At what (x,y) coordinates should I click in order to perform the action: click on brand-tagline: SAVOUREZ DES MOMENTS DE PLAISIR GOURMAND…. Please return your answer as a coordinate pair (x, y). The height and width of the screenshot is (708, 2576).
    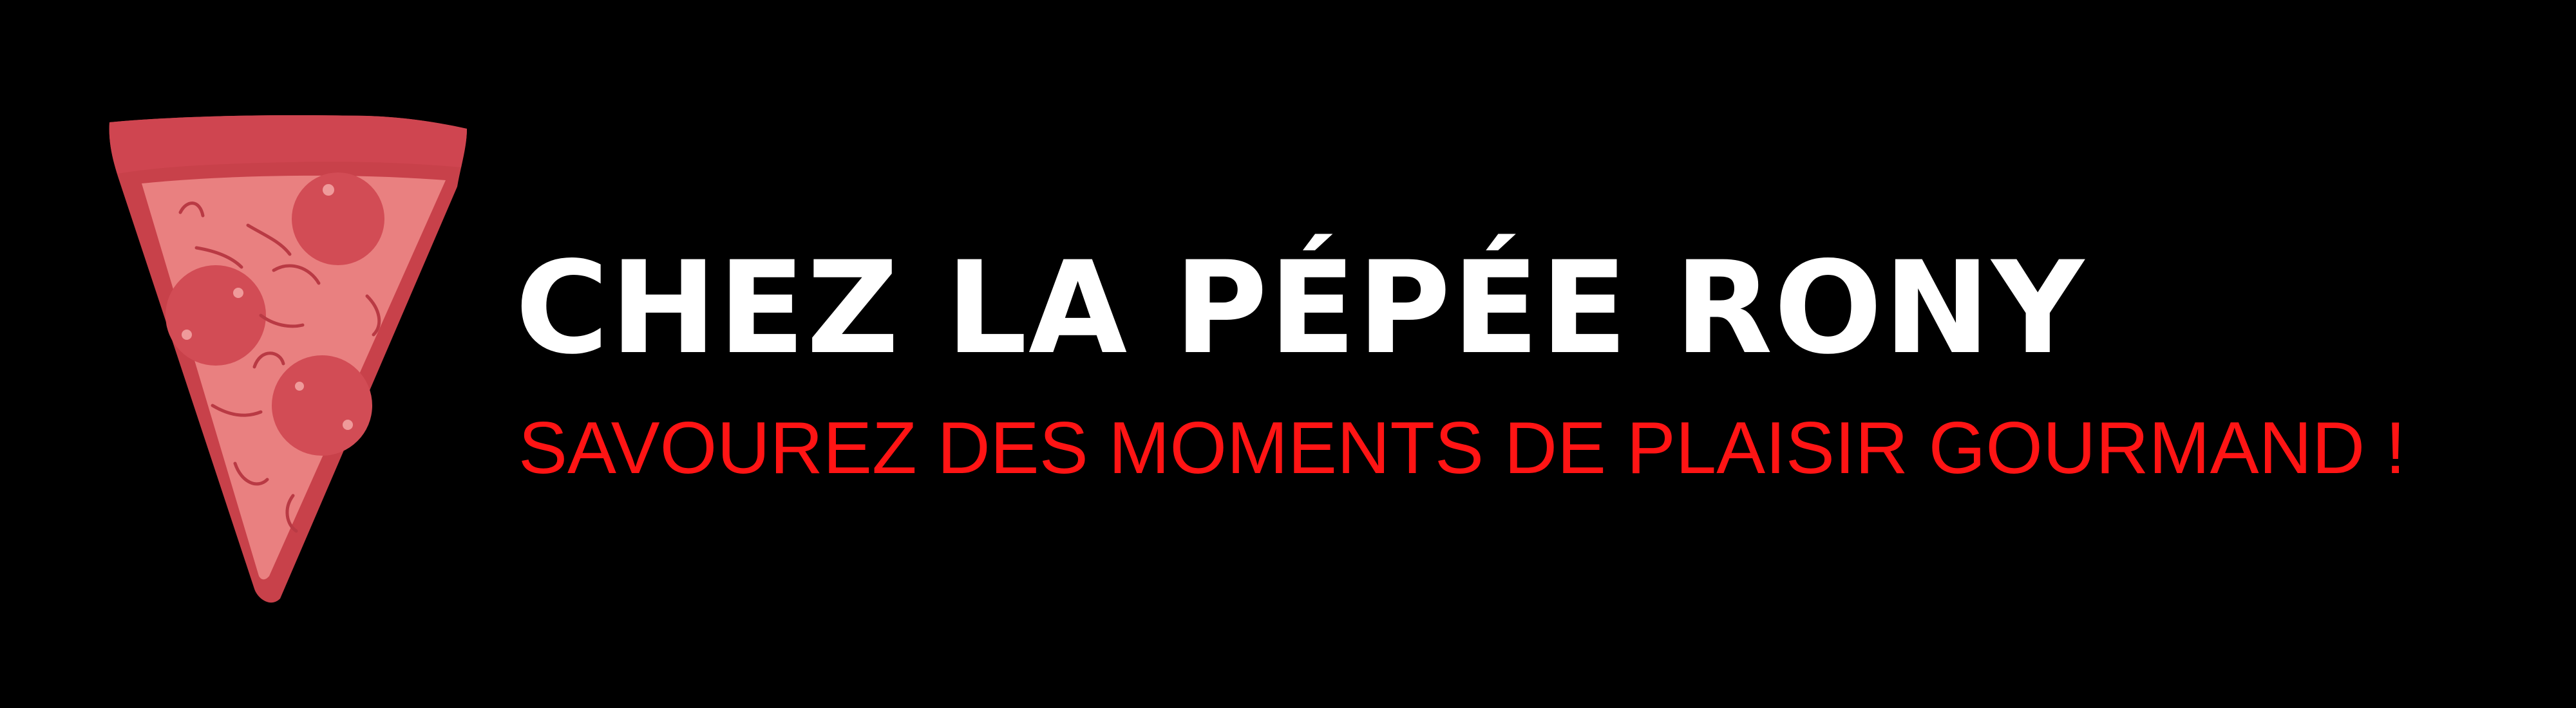
    Looking at the image, I should click on (1462, 448).